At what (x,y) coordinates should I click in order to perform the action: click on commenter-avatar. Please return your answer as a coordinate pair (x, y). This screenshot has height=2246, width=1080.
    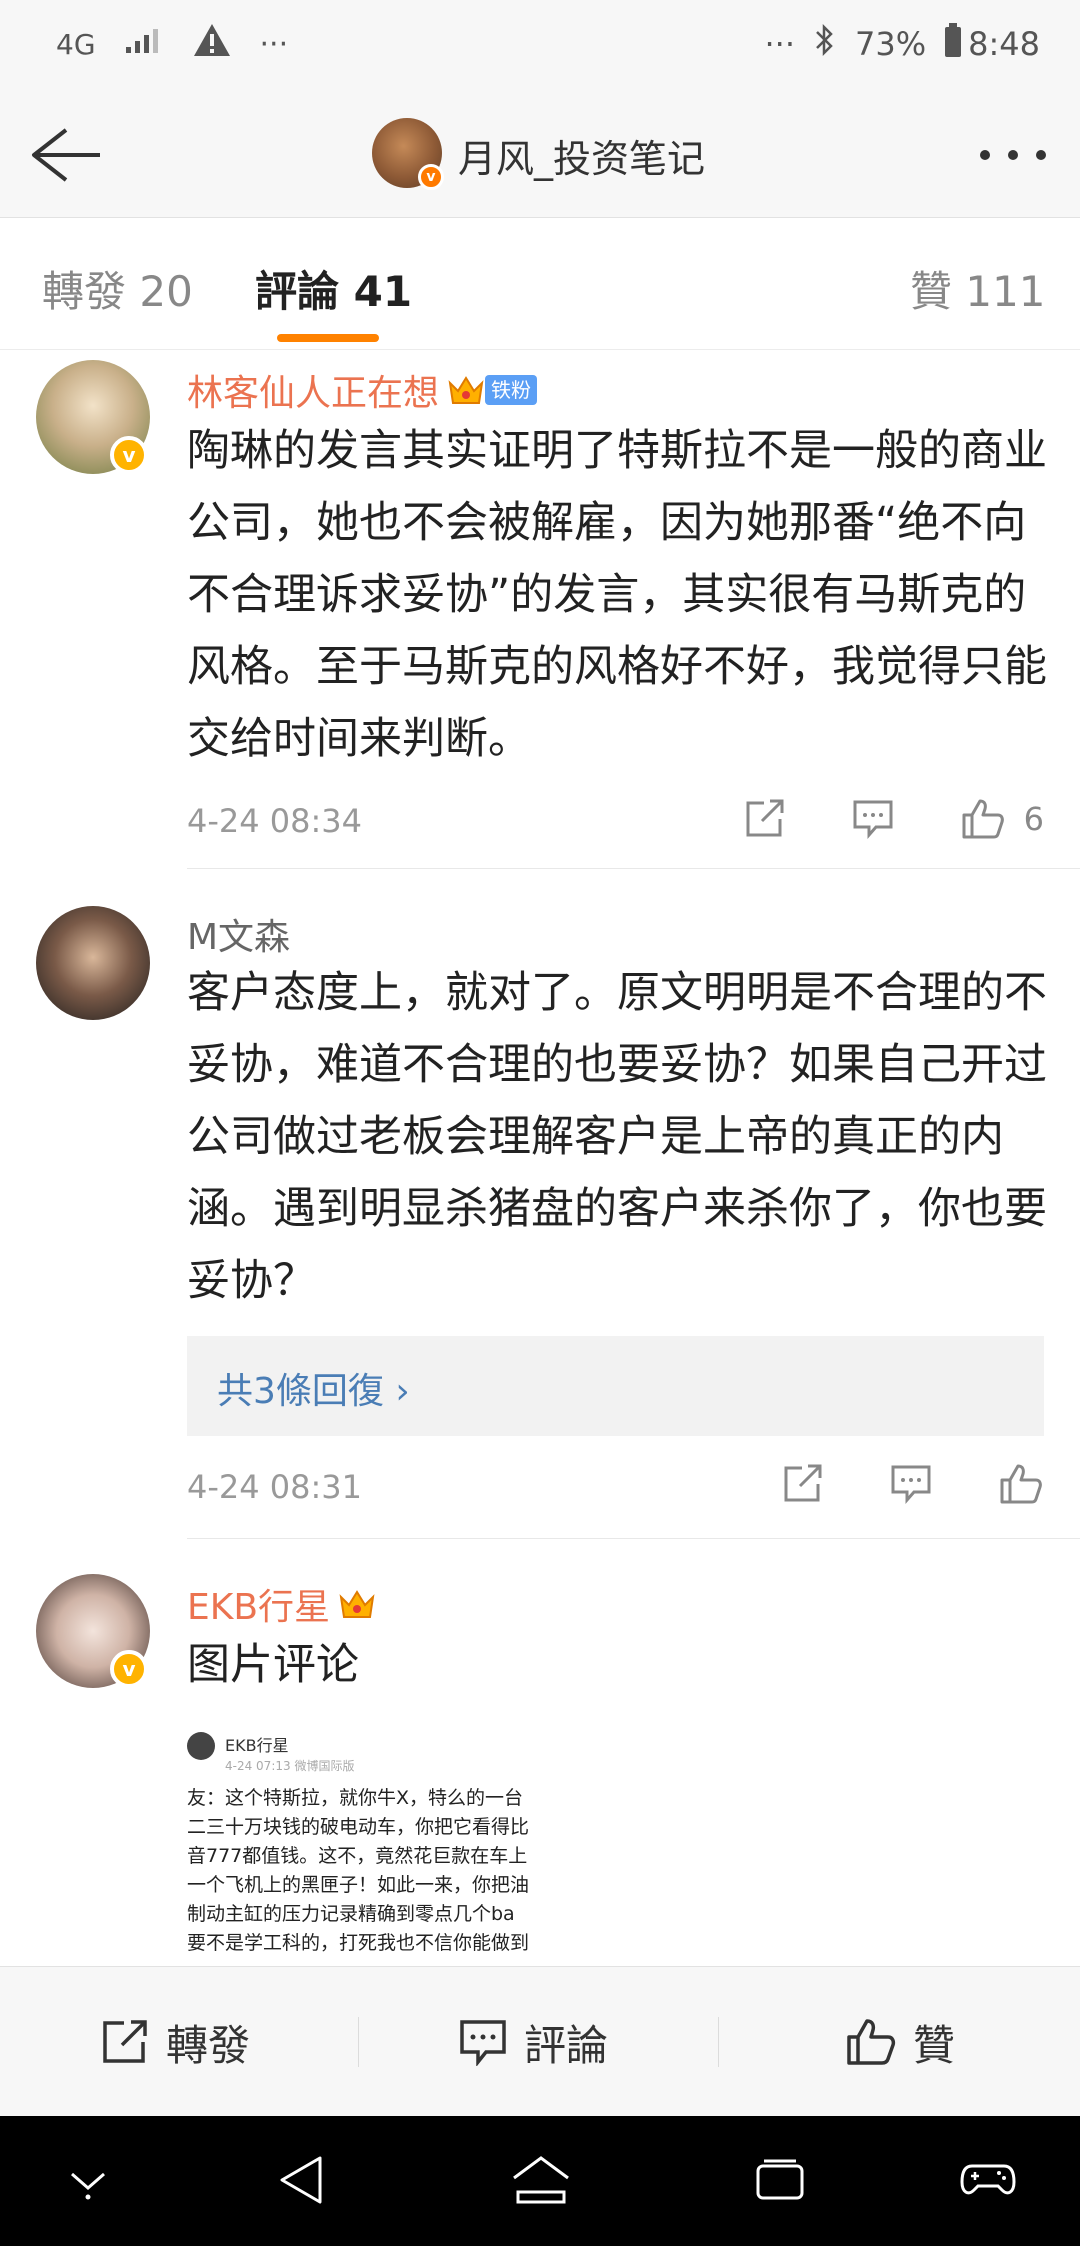
    Looking at the image, I should click on (93, 963).